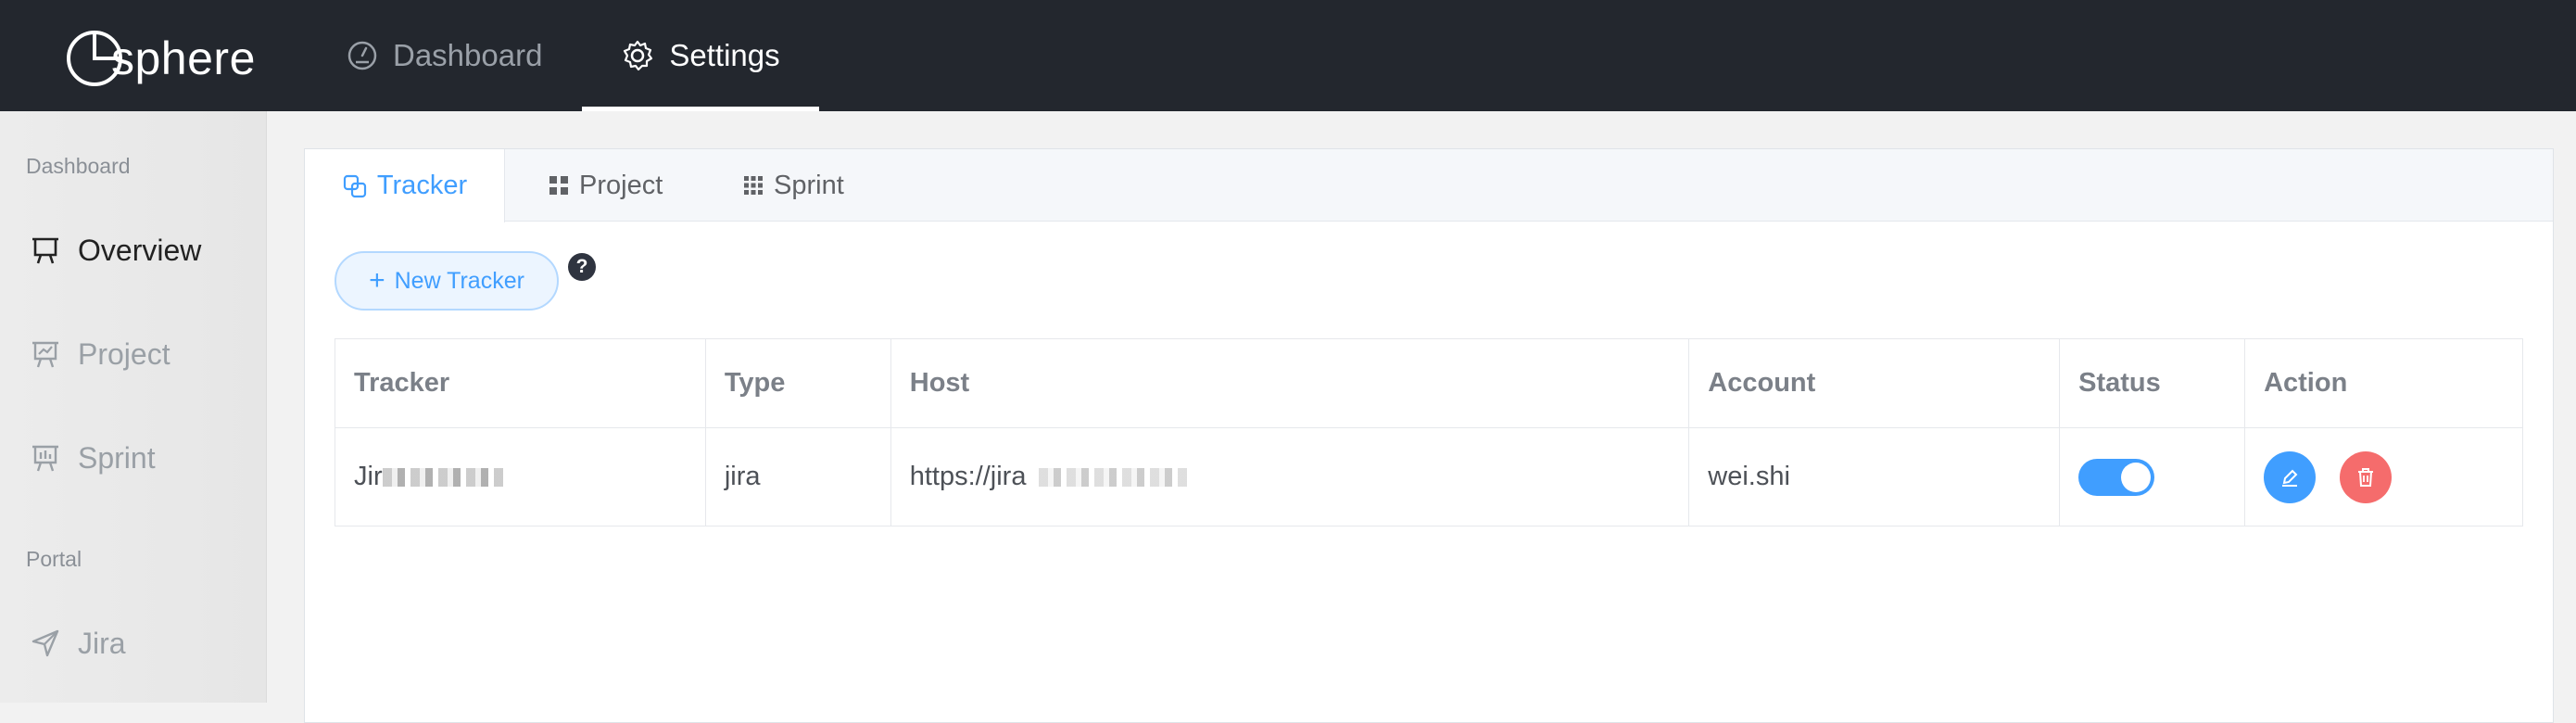  What do you see at coordinates (54, 559) in the screenshot?
I see `sidebar-group-portal: Portal` at bounding box center [54, 559].